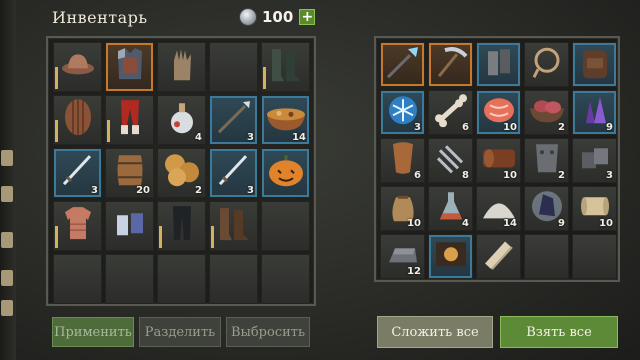  Describe the element at coordinates (93, 332) in the screenshot. I see `apply-button: Применить` at that location.